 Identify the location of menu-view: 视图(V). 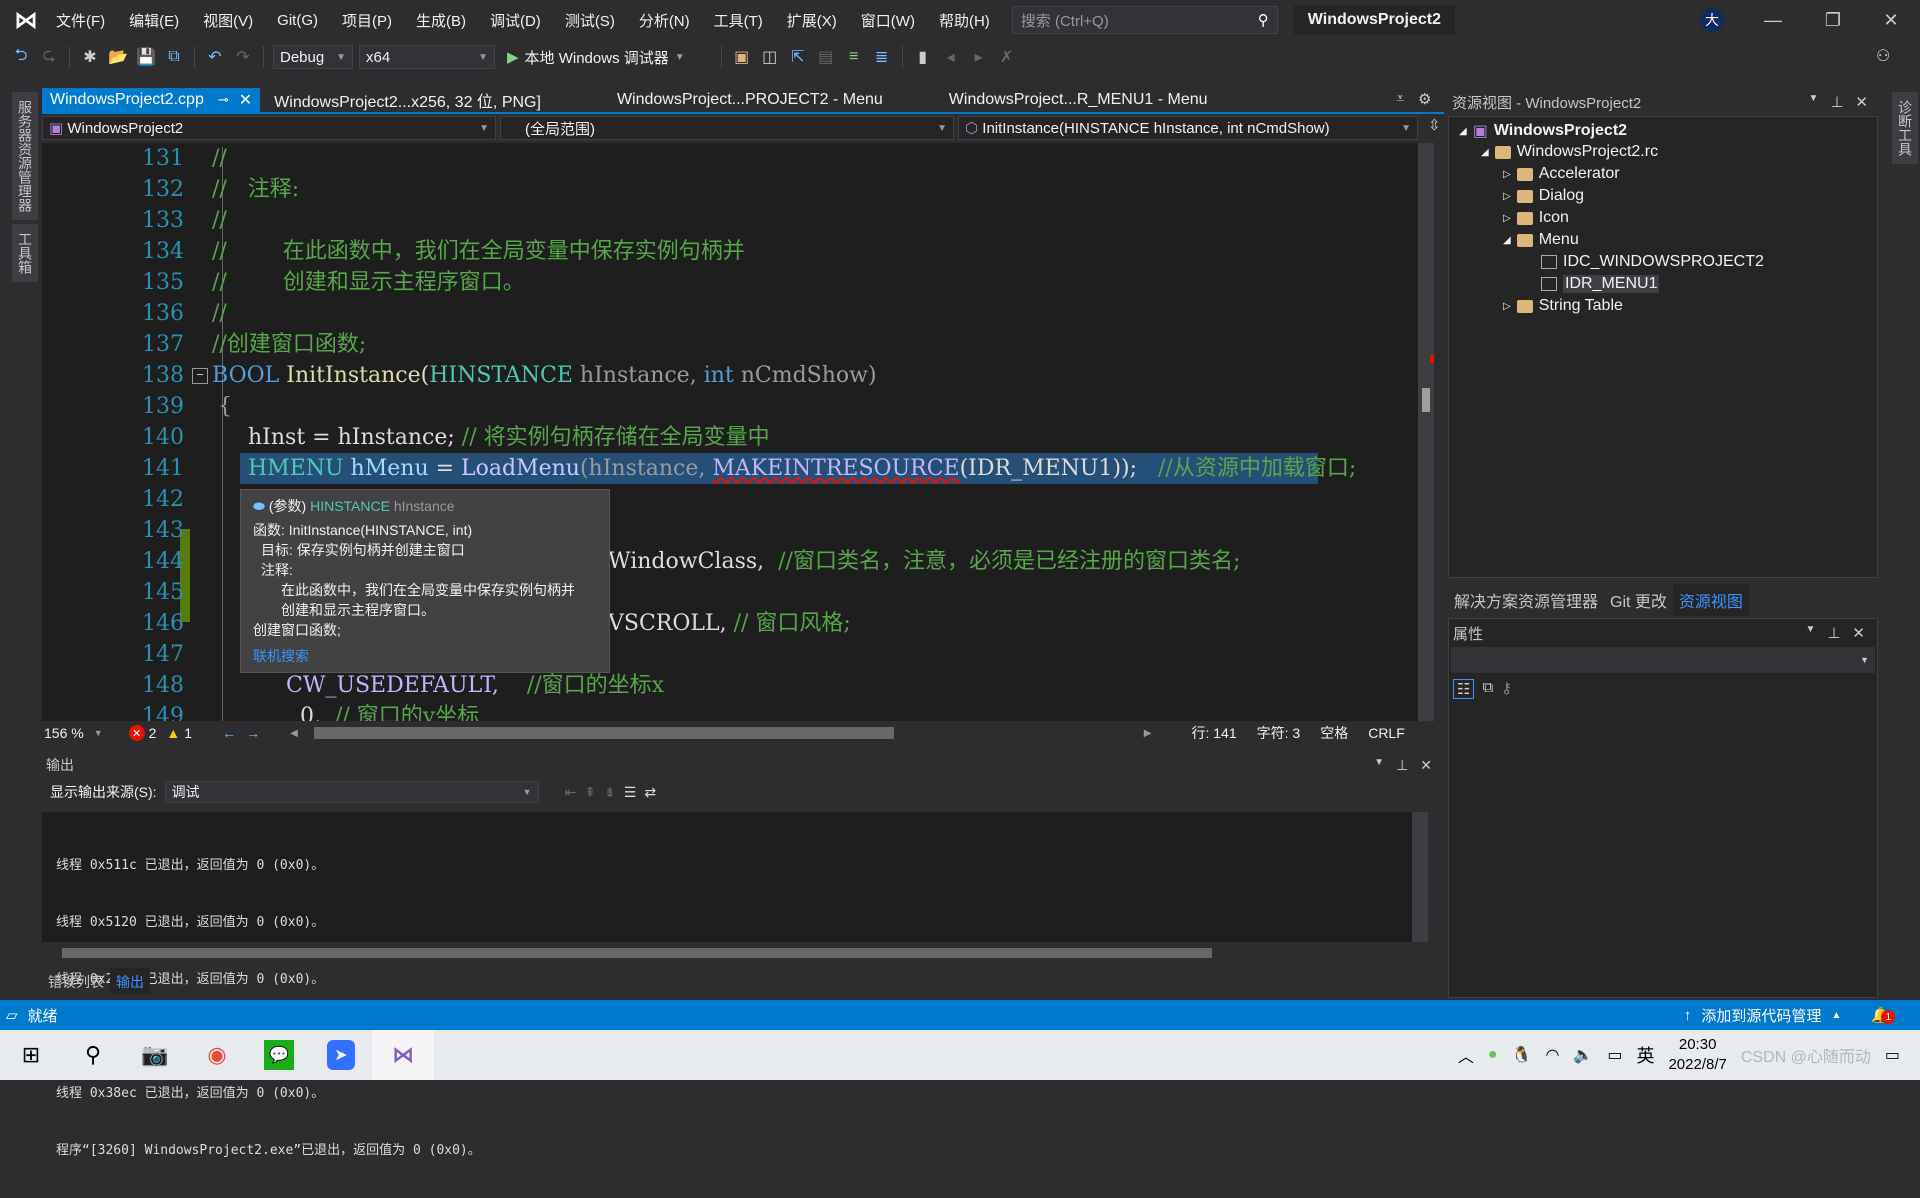
(228, 20).